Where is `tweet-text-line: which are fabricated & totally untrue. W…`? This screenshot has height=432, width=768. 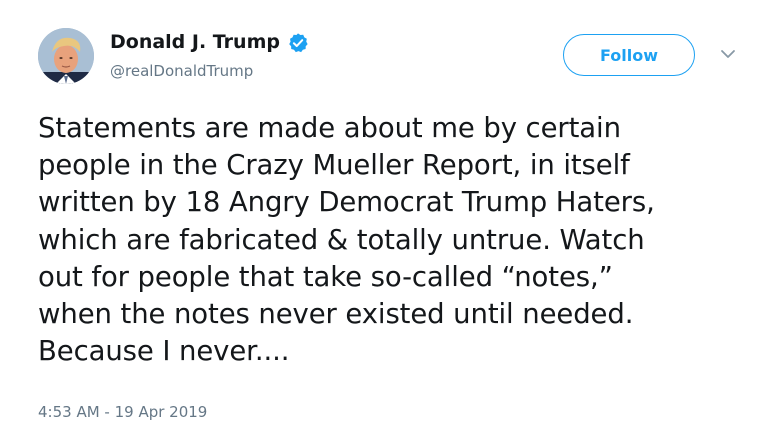
tweet-text-line: which are fabricated & totally untrue. W… is located at coordinates (341, 239).